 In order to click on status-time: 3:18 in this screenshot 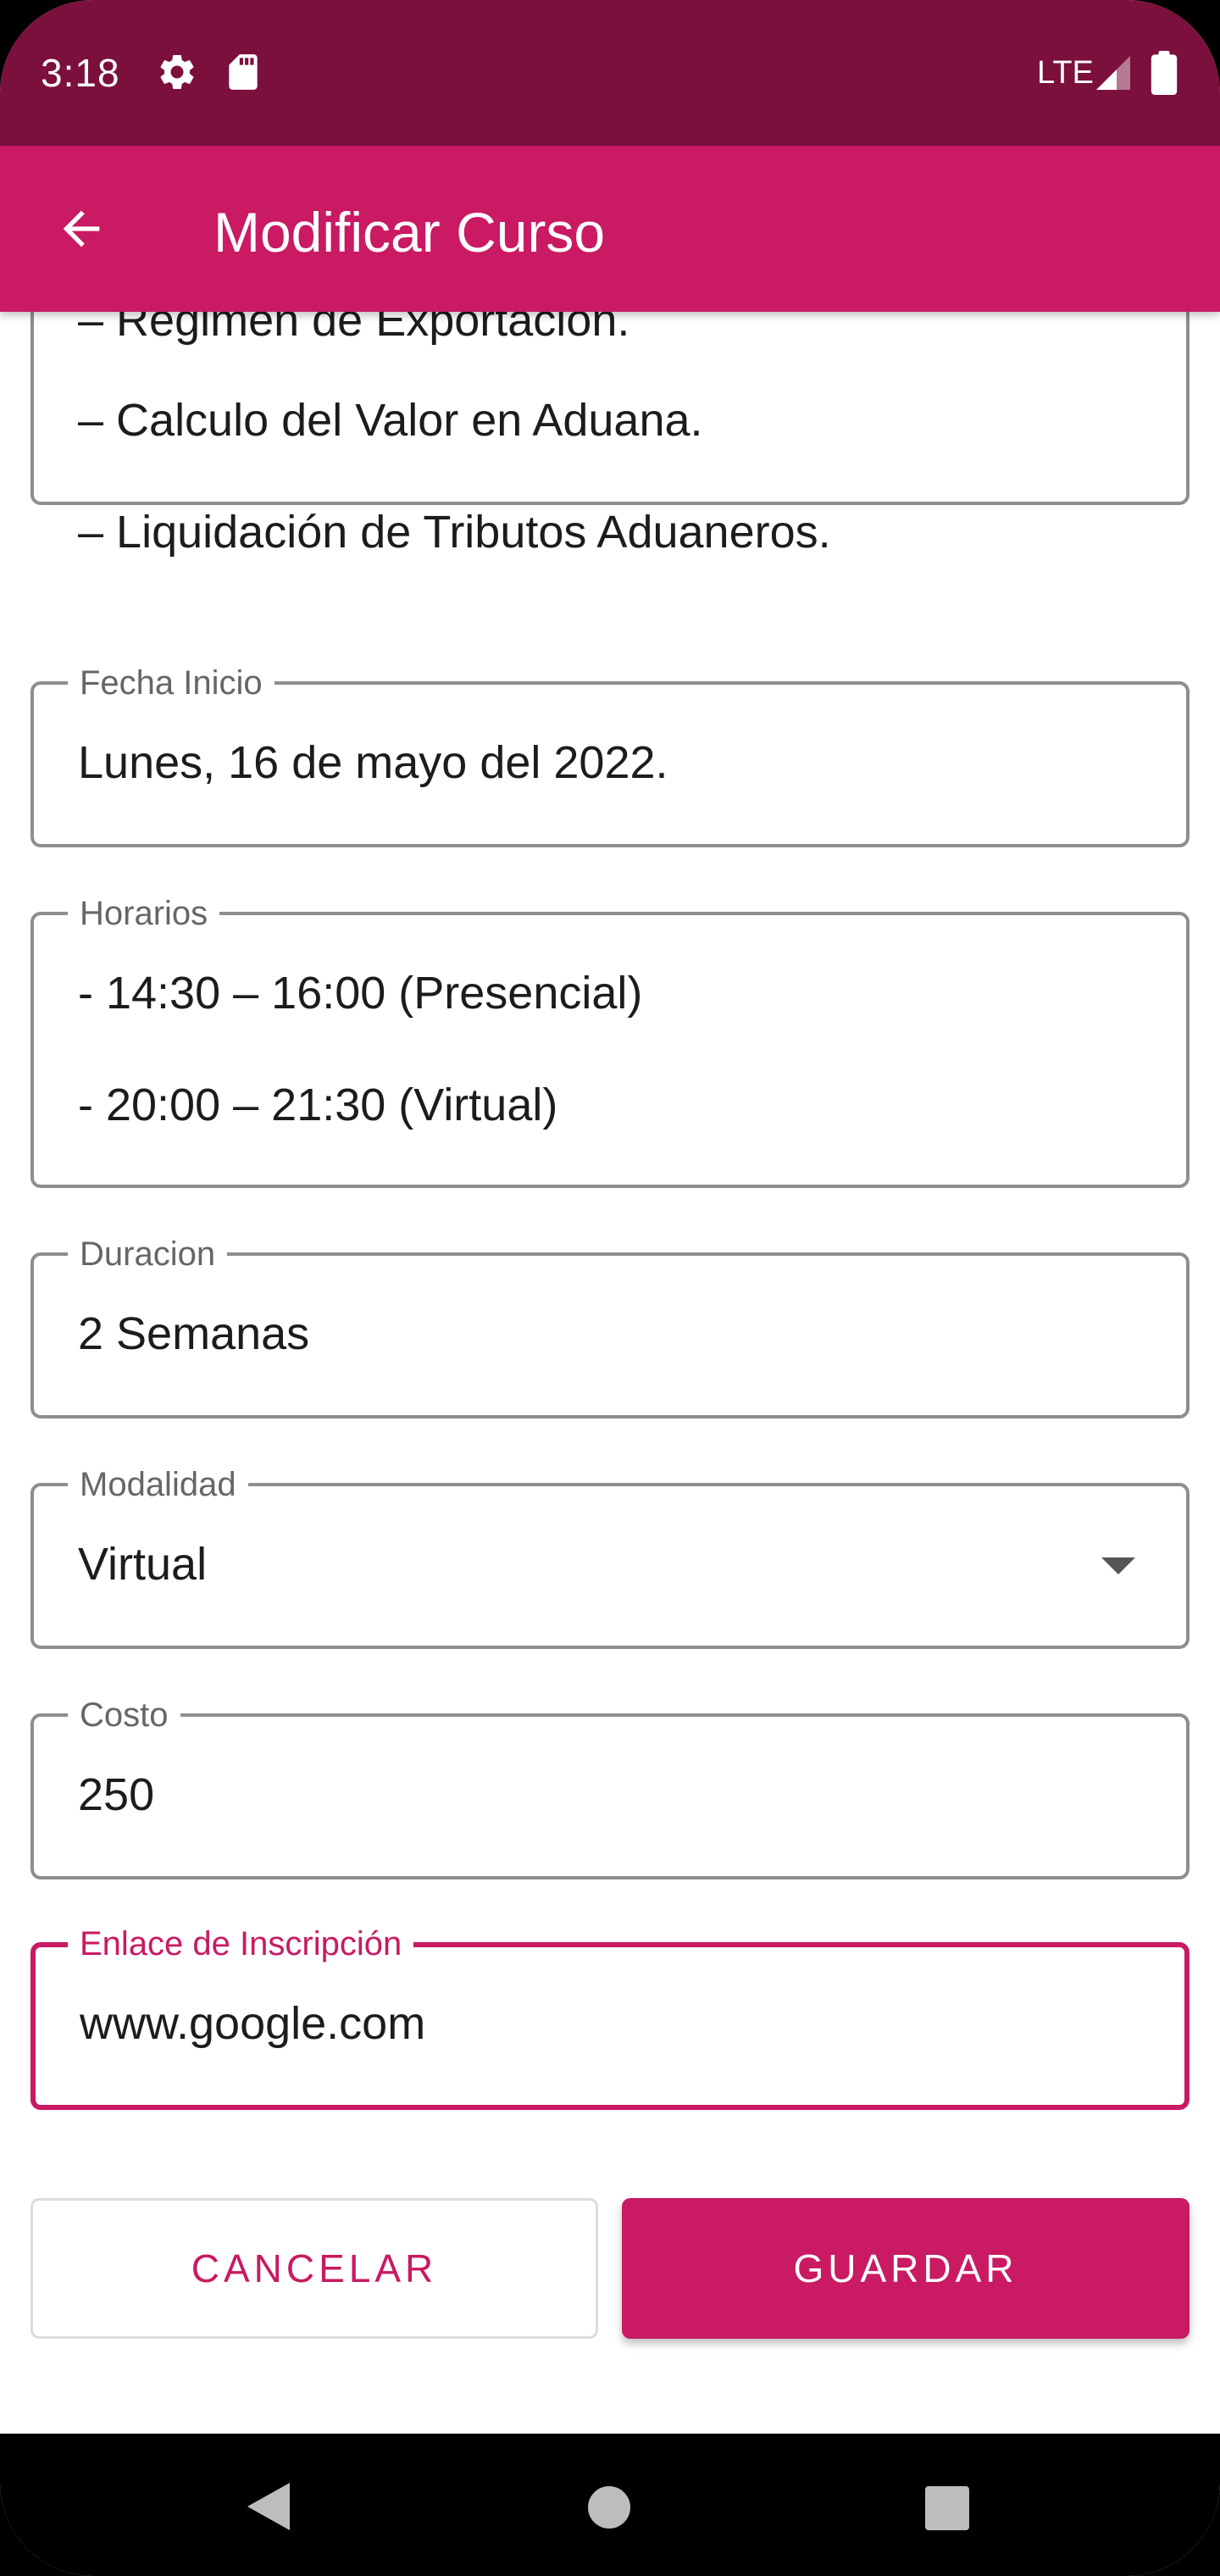, I will do `click(80, 73)`.